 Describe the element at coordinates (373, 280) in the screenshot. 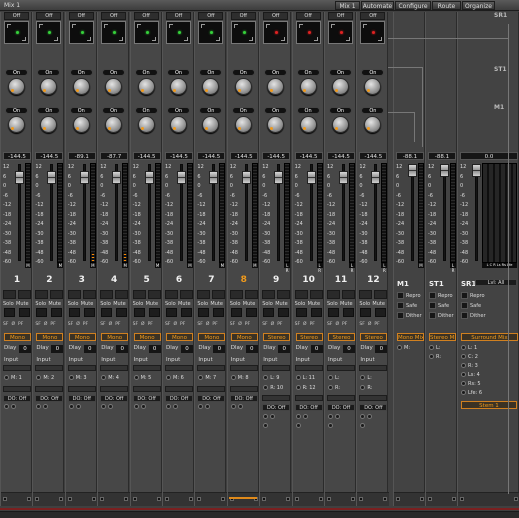

I see `channel-number: 12` at that location.